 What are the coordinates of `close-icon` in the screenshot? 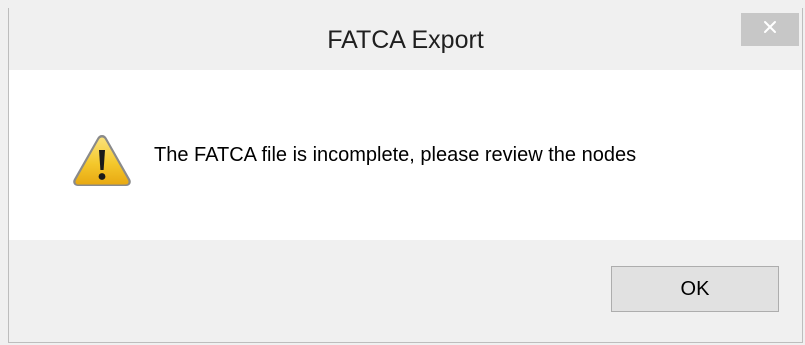 It's located at (770, 29).